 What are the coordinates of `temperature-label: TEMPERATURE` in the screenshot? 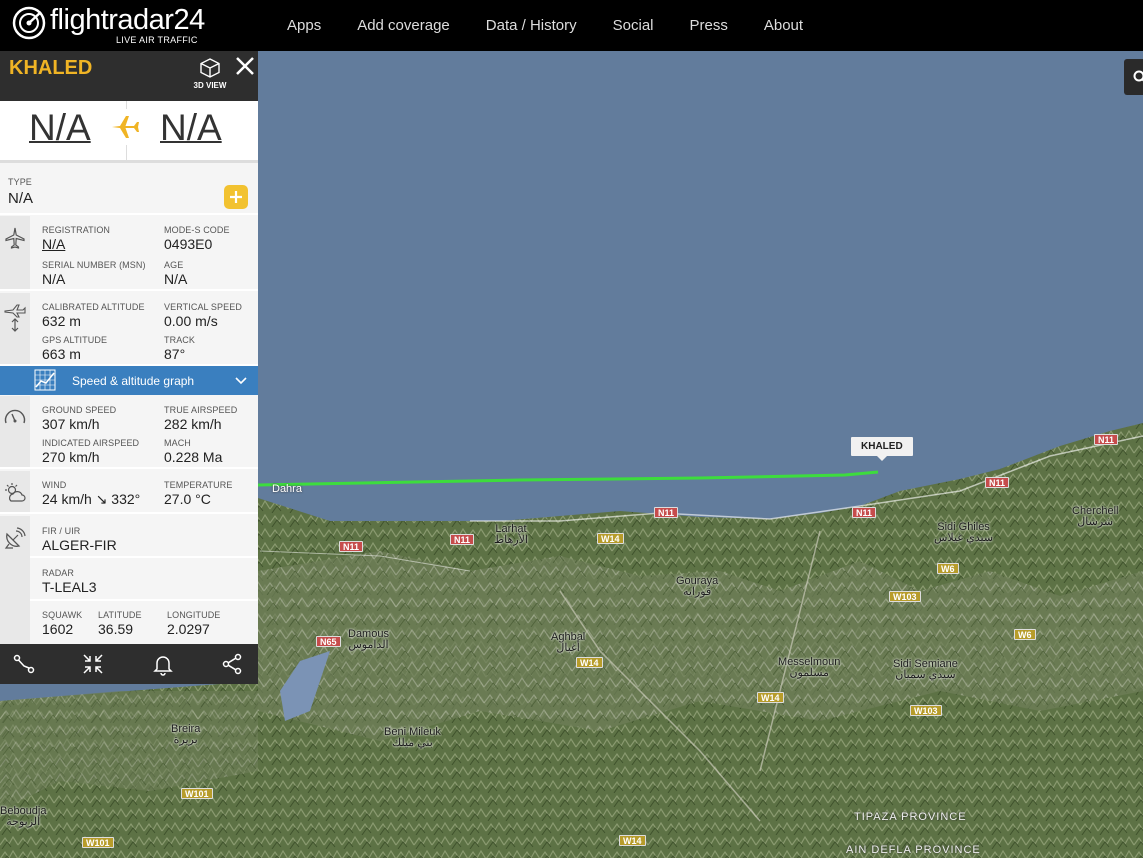 It's located at (198, 485).